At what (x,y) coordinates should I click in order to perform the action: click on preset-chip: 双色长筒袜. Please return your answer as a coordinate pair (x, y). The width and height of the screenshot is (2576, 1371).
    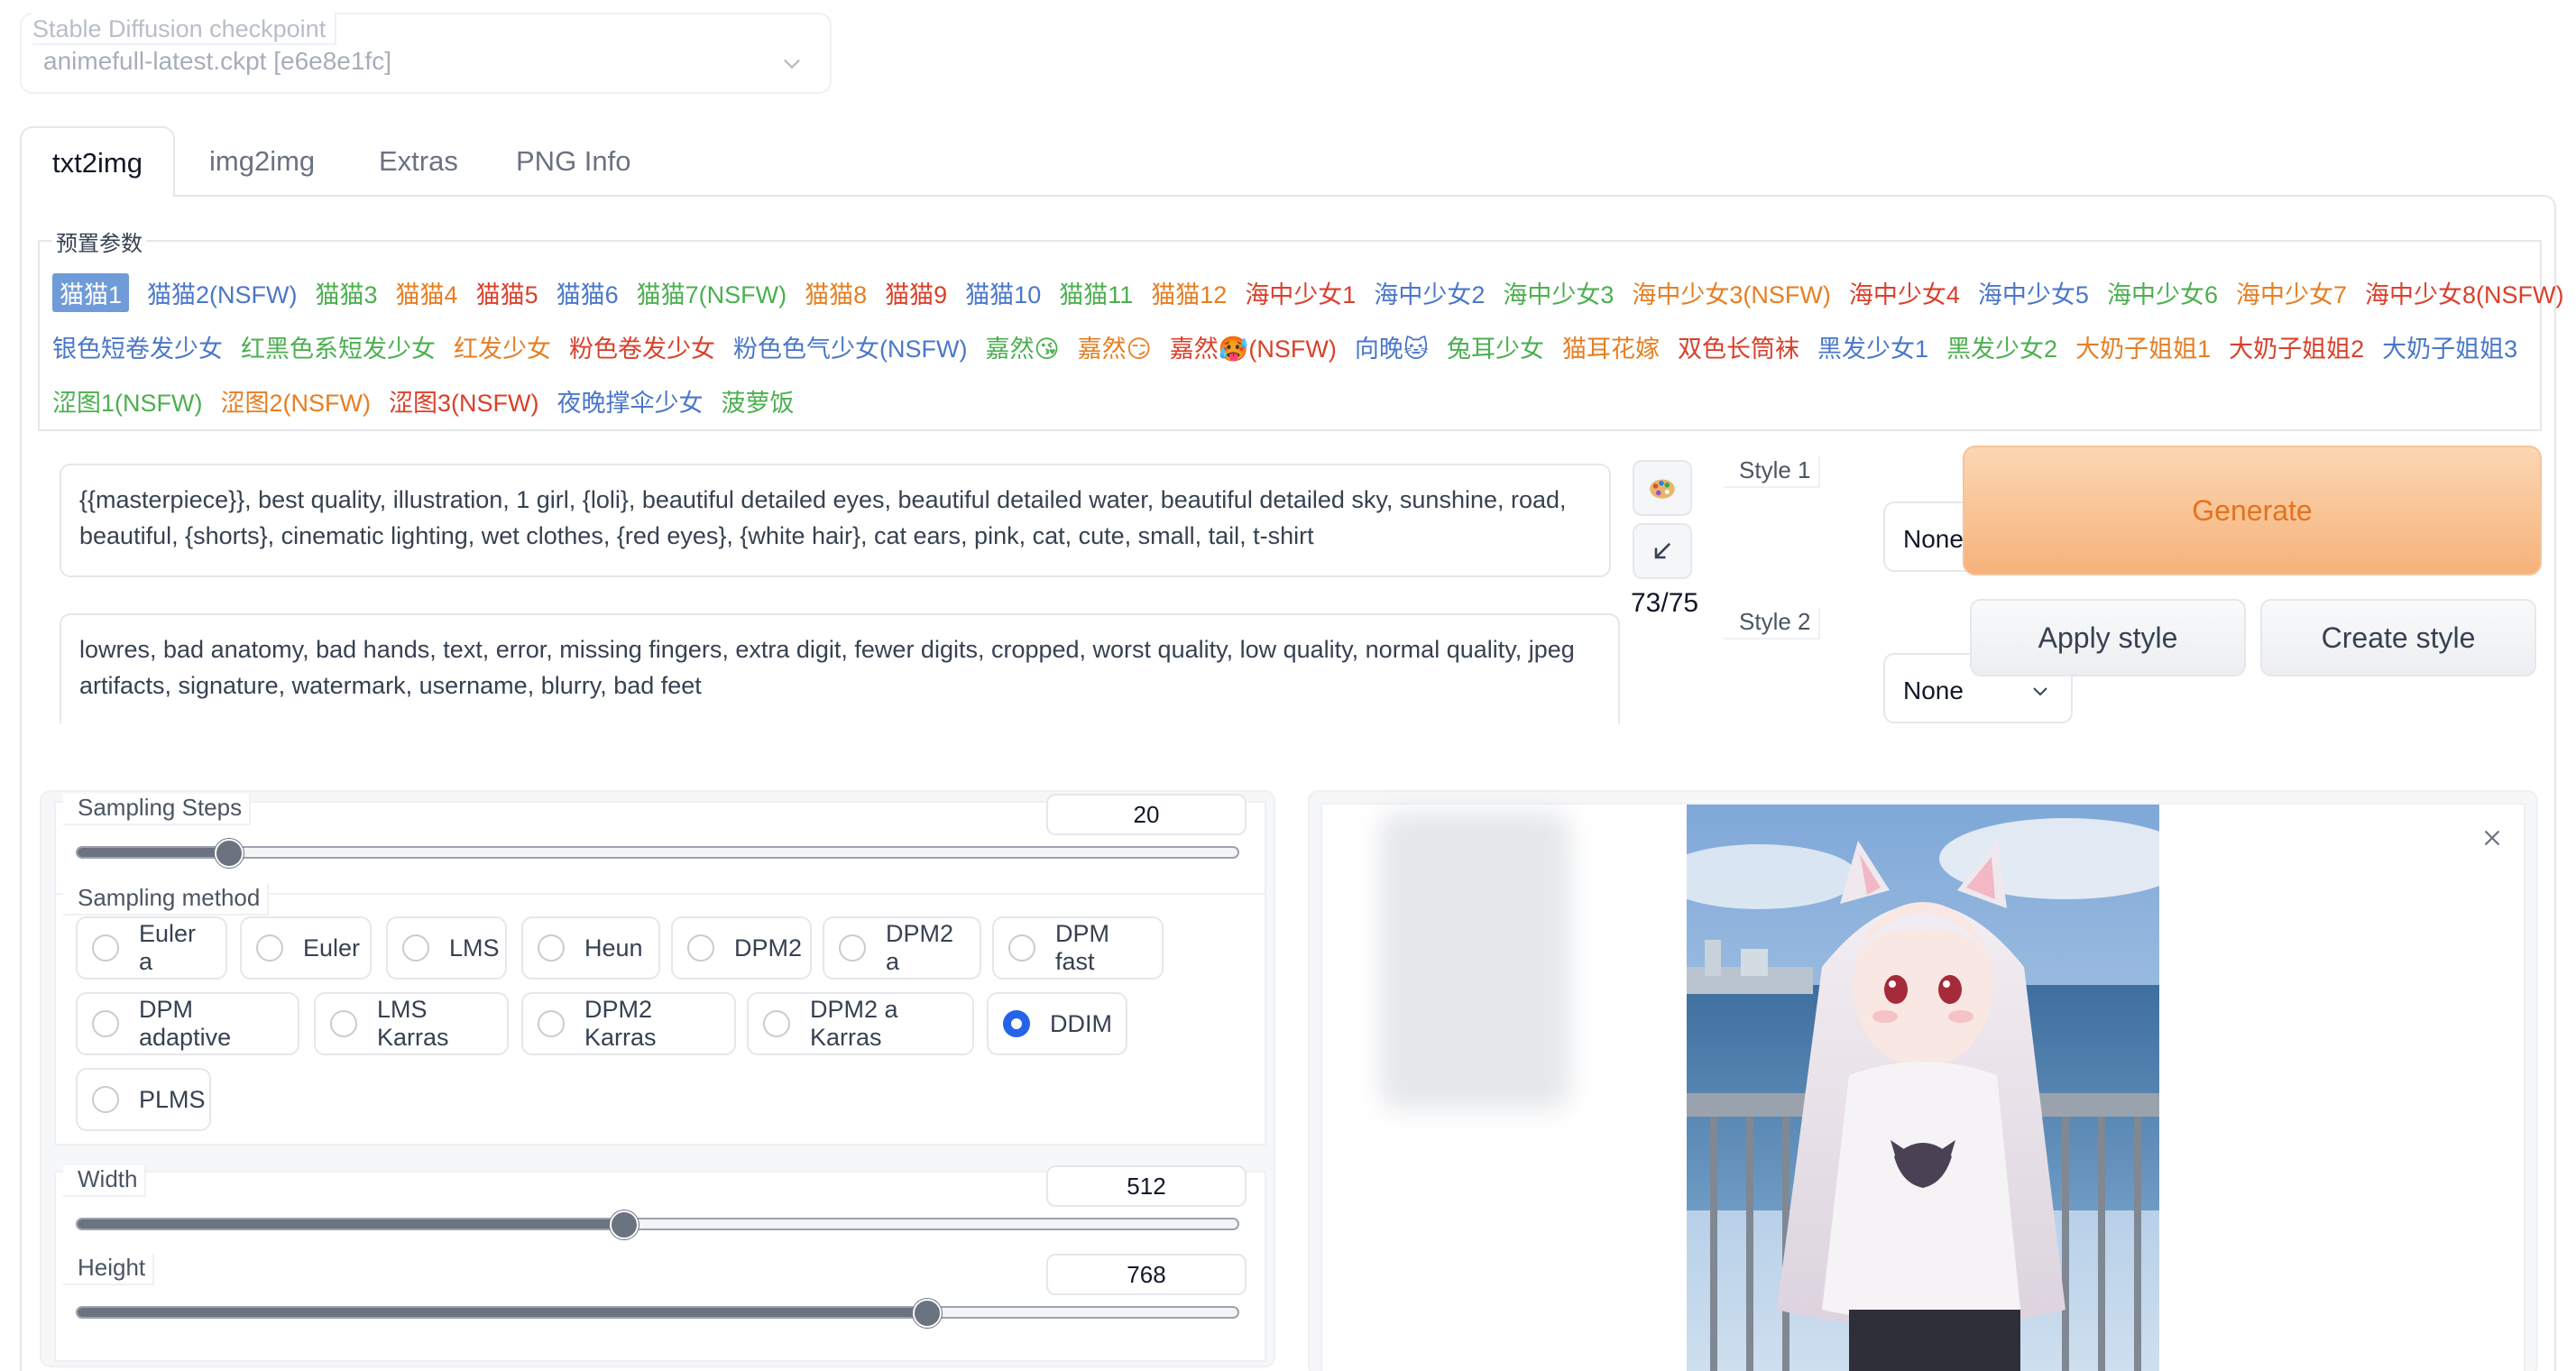
    Looking at the image, I should click on (1739, 346).